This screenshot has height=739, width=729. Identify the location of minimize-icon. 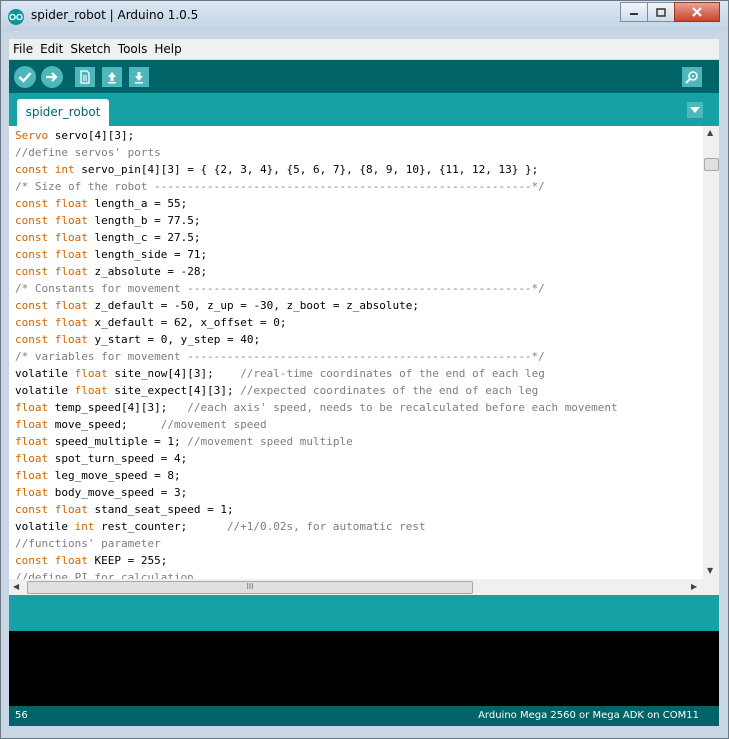
(634, 12).